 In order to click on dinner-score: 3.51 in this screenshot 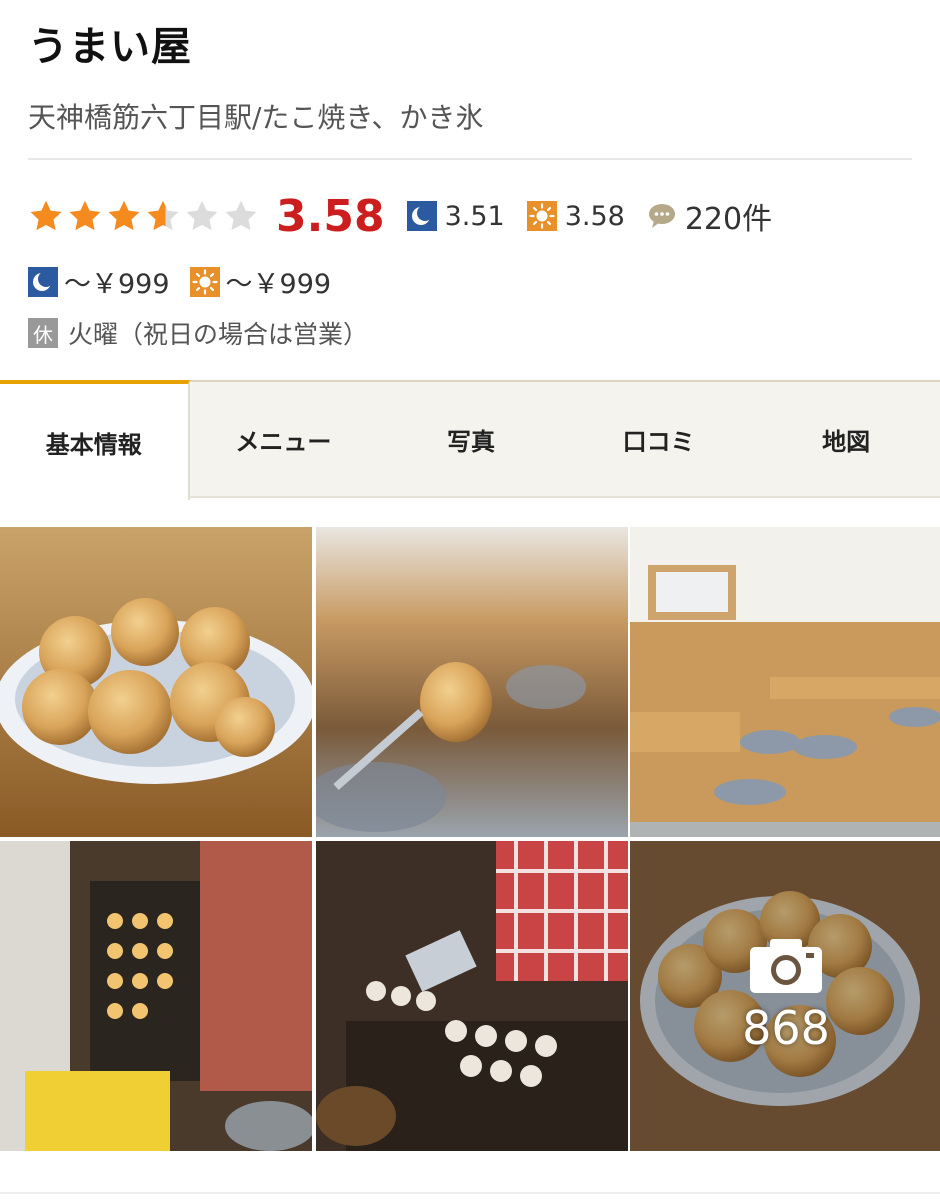, I will do `click(474, 216)`.